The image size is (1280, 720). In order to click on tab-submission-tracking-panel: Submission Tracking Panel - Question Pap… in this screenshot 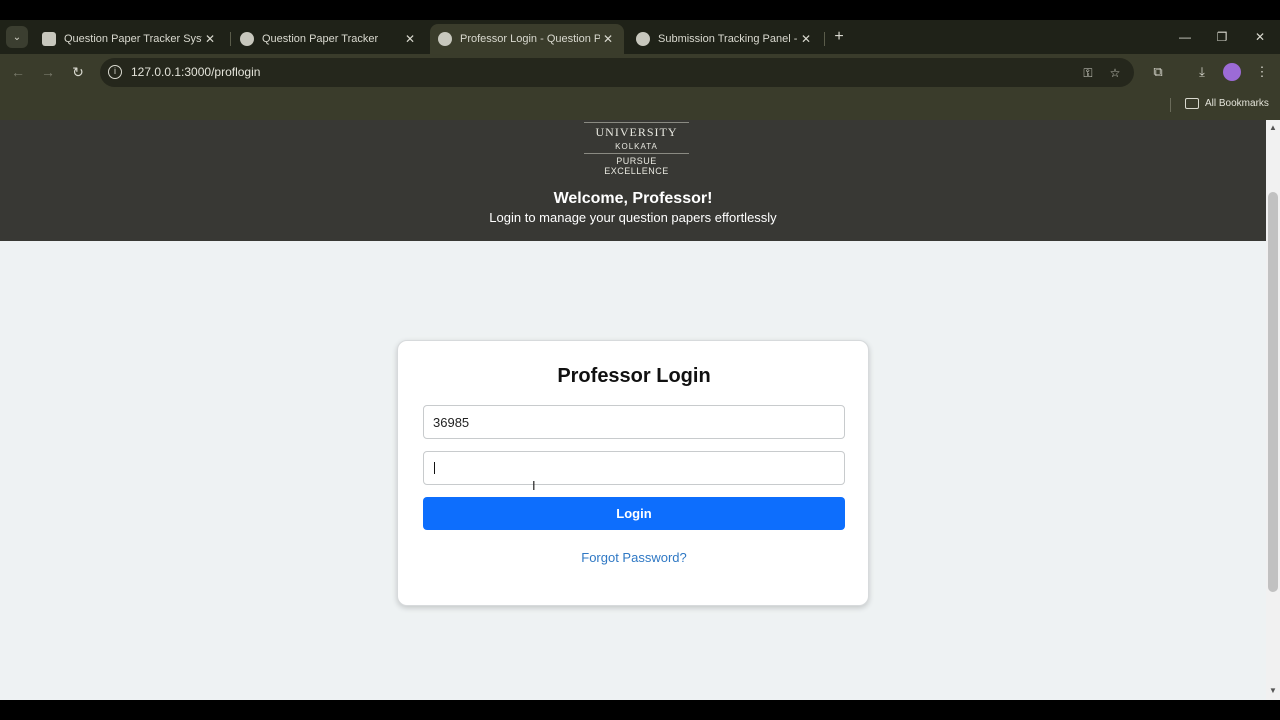, I will do `click(725, 39)`.